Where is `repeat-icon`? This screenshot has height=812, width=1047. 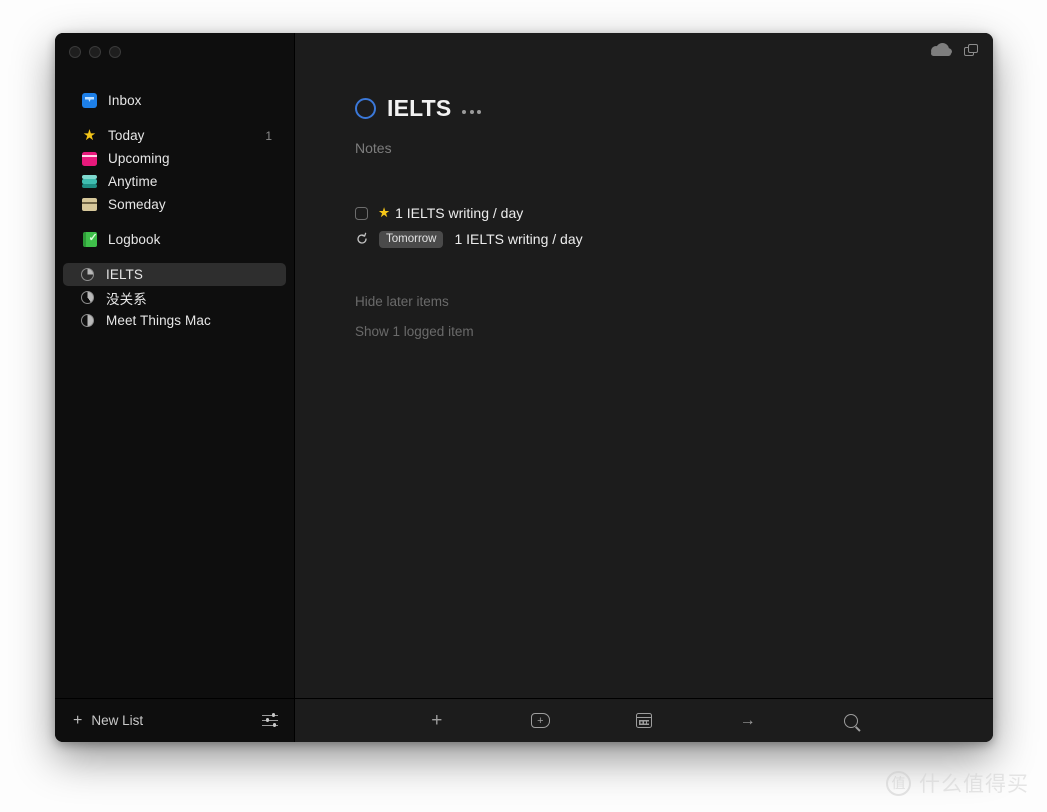
repeat-icon is located at coordinates (362, 239).